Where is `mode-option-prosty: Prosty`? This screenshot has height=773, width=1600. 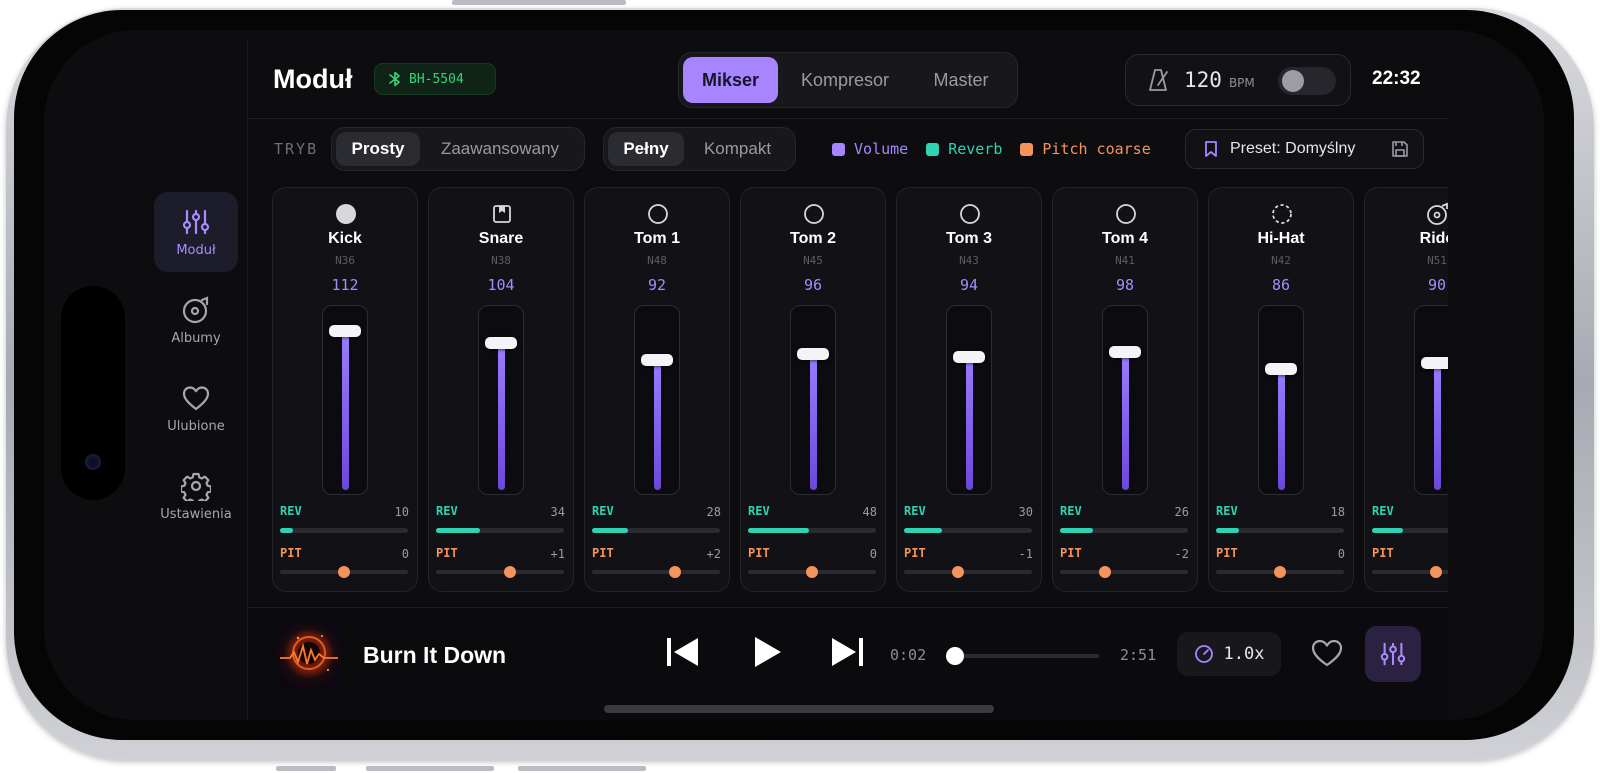
mode-option-prosty: Prosty is located at coordinates (378, 149).